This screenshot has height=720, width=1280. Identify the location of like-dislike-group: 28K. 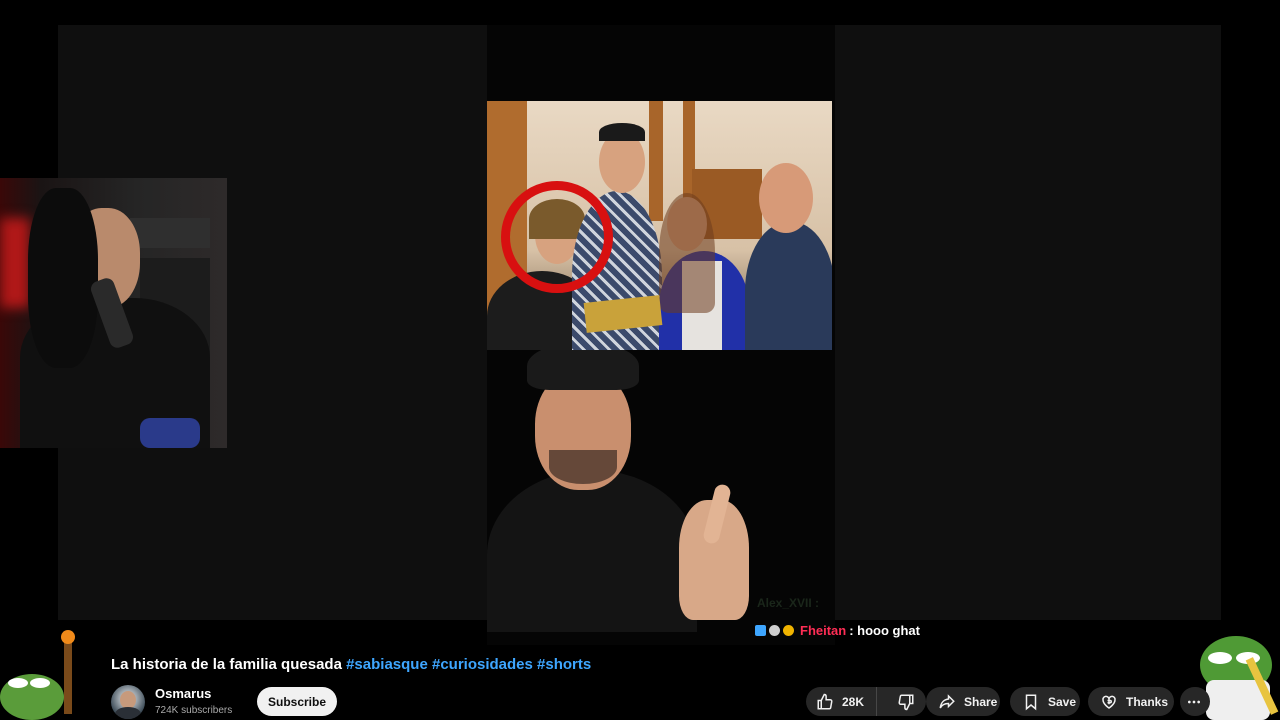
(866, 701).